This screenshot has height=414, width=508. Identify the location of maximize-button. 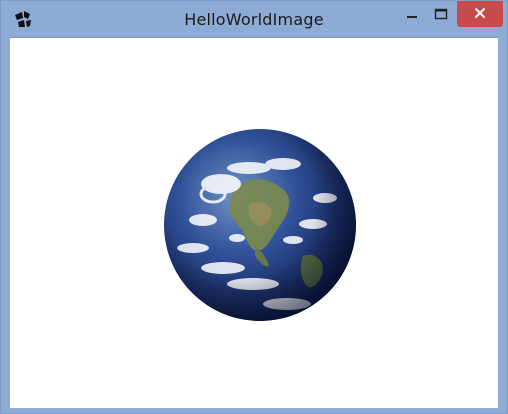
(441, 15).